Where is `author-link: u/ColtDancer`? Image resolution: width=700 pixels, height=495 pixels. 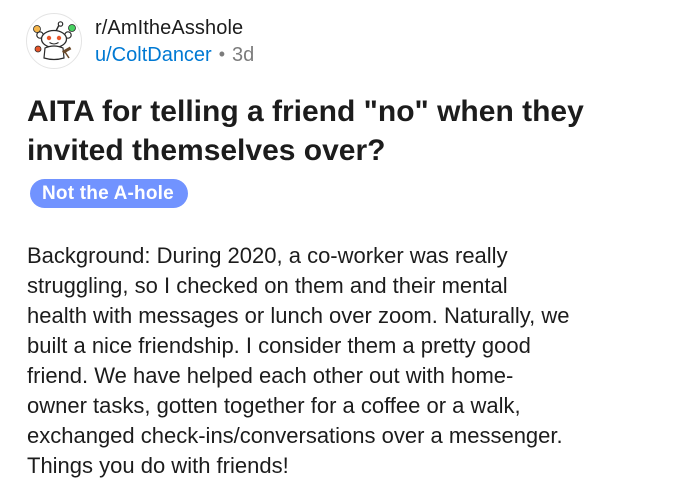 author-link: u/ColtDancer is located at coordinates (153, 55).